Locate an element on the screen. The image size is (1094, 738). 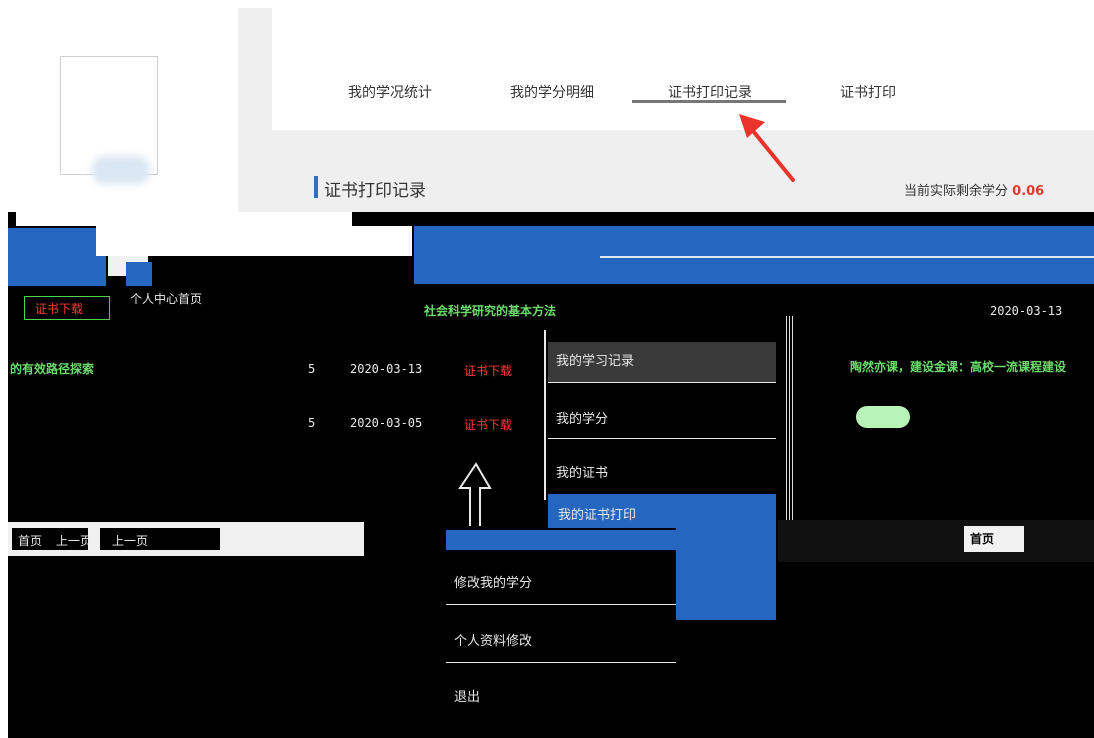
date-2: 2020-03-05 is located at coordinates (386, 423).